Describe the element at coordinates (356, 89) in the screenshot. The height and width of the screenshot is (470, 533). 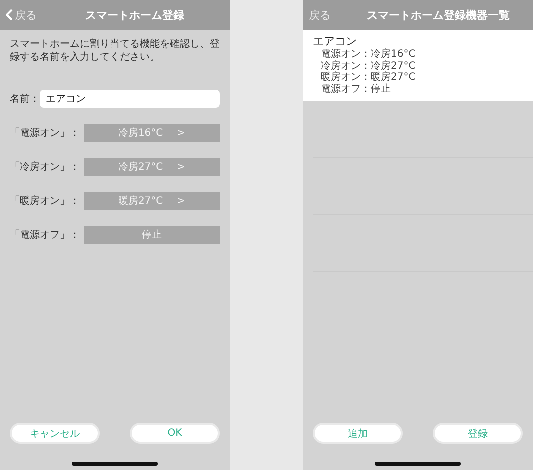
I see `device-setting-text: 電源オフ：停止` at that location.